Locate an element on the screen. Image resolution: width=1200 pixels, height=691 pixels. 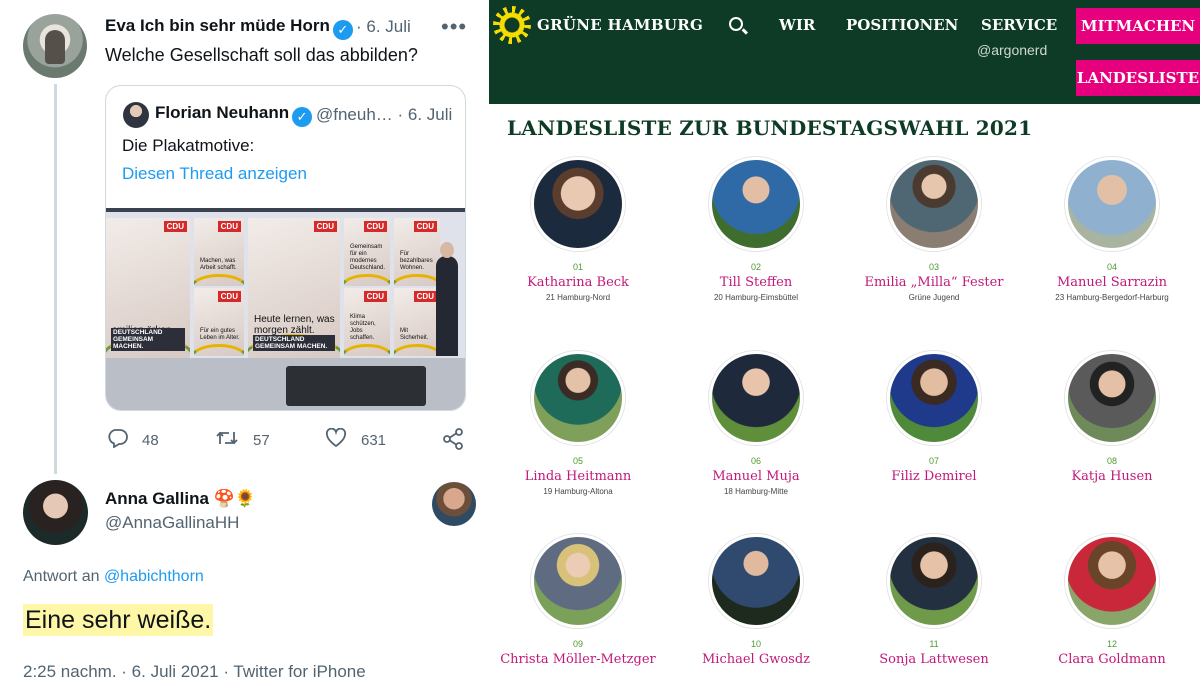
reply-author: Anna Gallina 🍄🌻 is located at coordinates (180, 499).